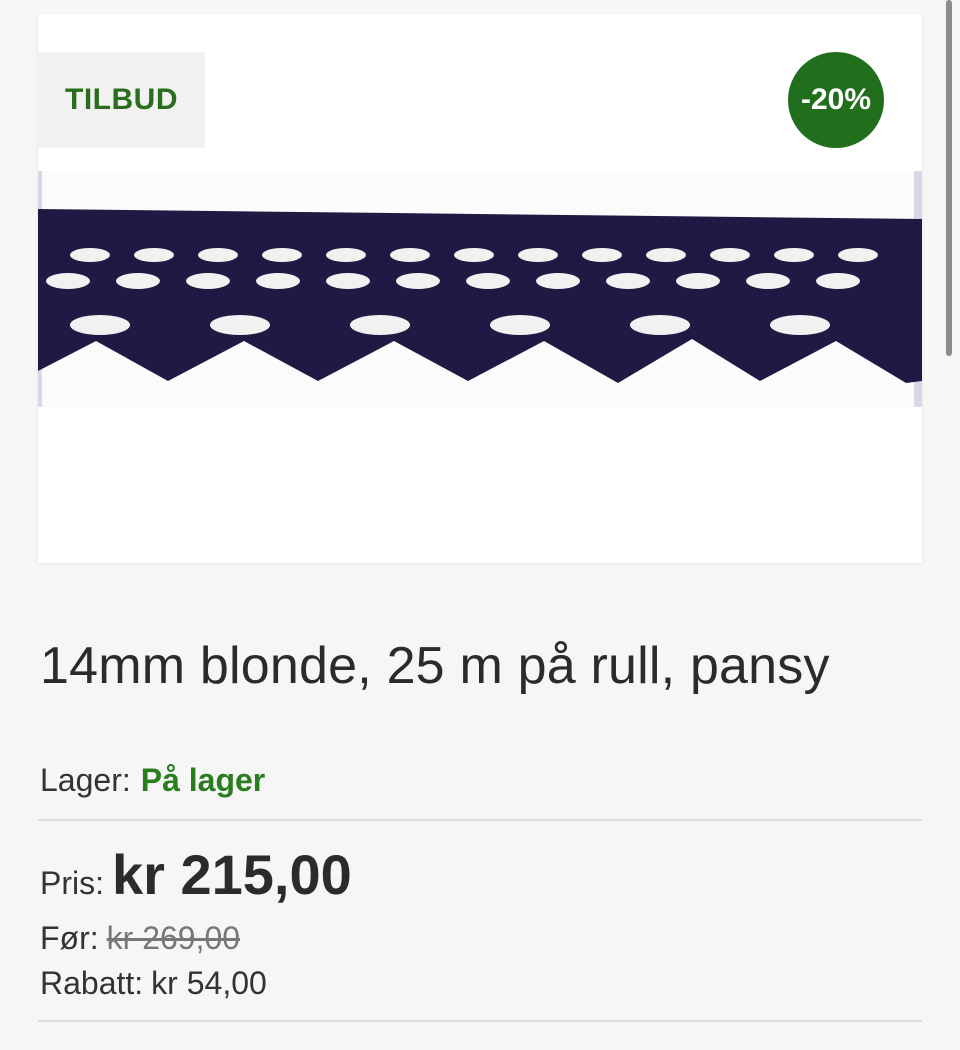 The width and height of the screenshot is (960, 1050). Describe the element at coordinates (203, 780) in the screenshot. I see `stock-status: På lager` at that location.